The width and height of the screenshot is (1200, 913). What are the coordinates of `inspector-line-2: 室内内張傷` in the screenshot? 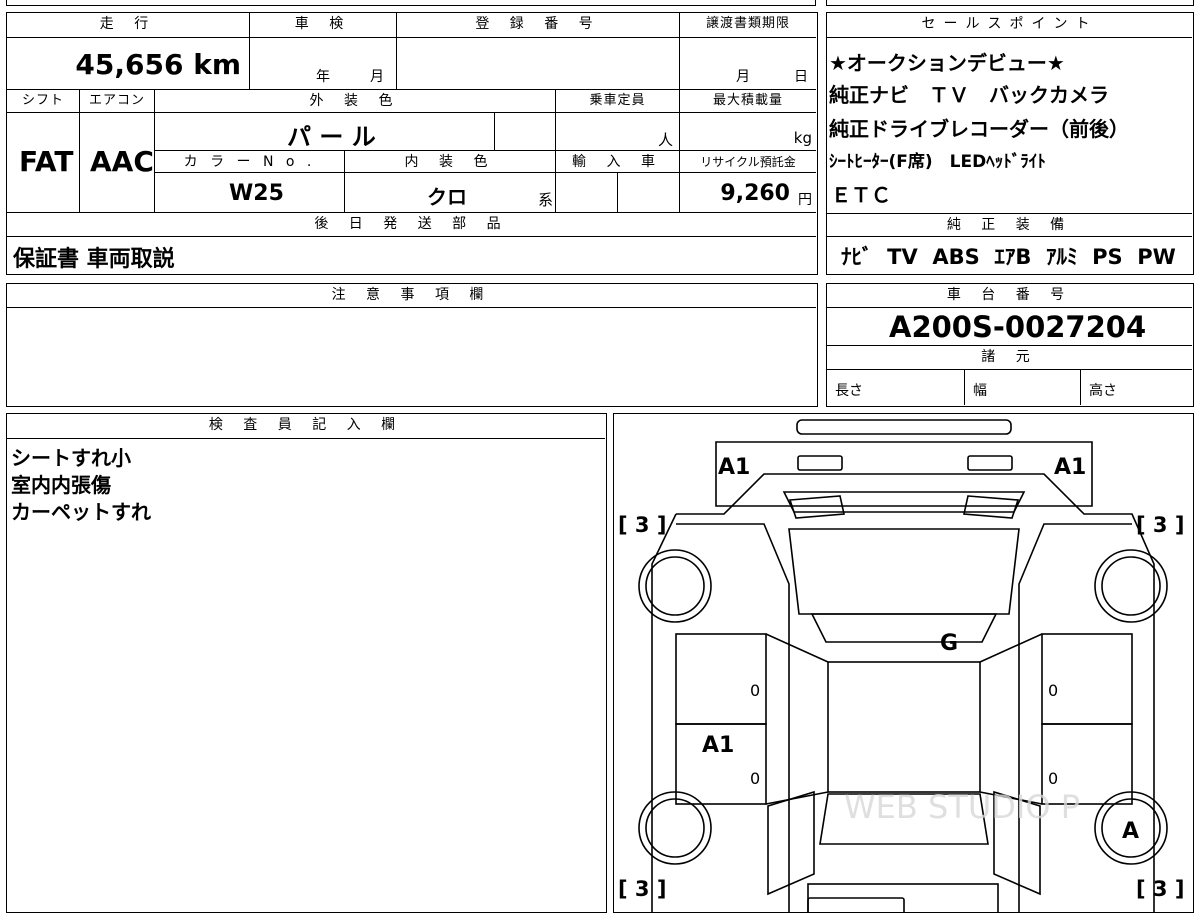 It's located at (61, 485).